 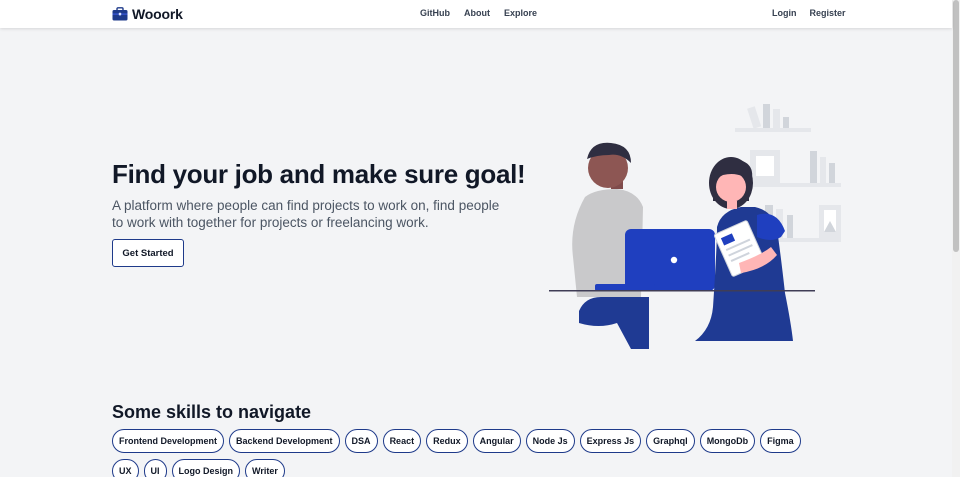 What do you see at coordinates (447, 441) in the screenshot?
I see `skill-chip-redux: Redux` at bounding box center [447, 441].